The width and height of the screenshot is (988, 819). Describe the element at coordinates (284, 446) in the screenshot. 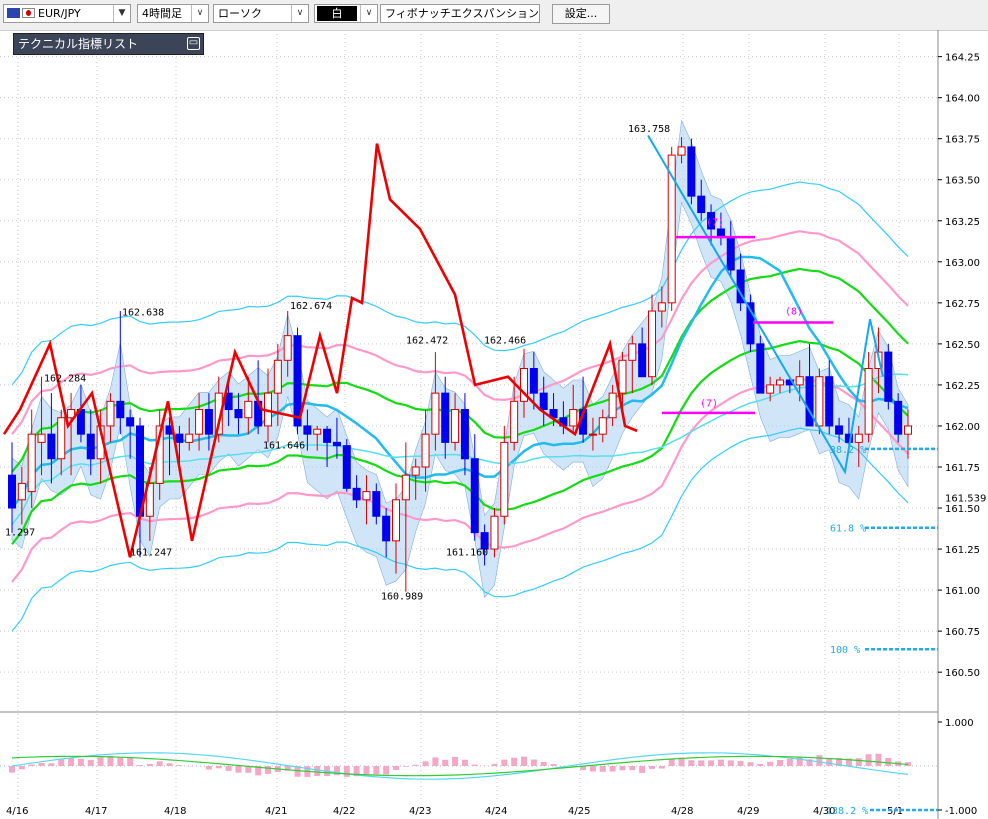

I see `price-label: 161.646` at that location.